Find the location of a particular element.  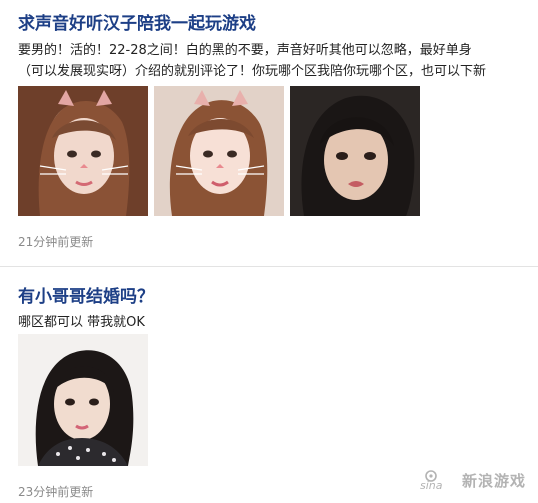

post-title: 有小哥哥结婚吗？ is located at coordinates (86, 297).